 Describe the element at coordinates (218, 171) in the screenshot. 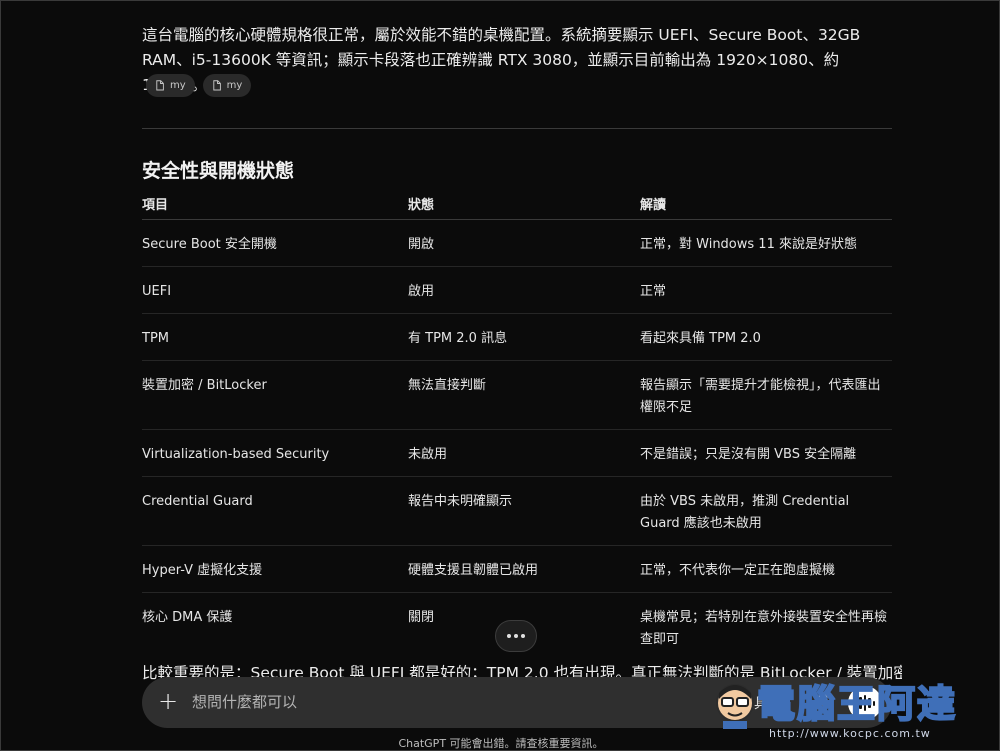

I see `section-title: 安全性與開機狀態` at that location.